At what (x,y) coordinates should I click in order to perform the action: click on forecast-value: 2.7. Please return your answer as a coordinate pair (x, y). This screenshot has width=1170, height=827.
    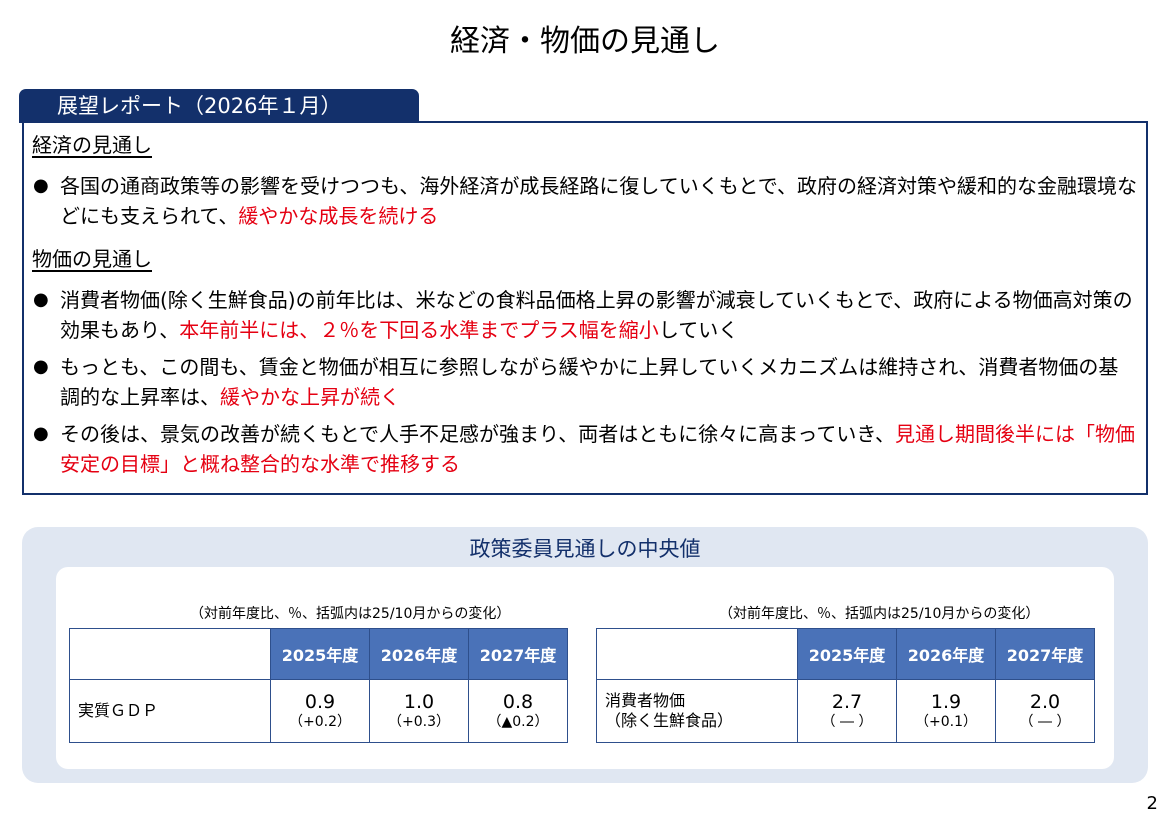
    Looking at the image, I should click on (847, 702).